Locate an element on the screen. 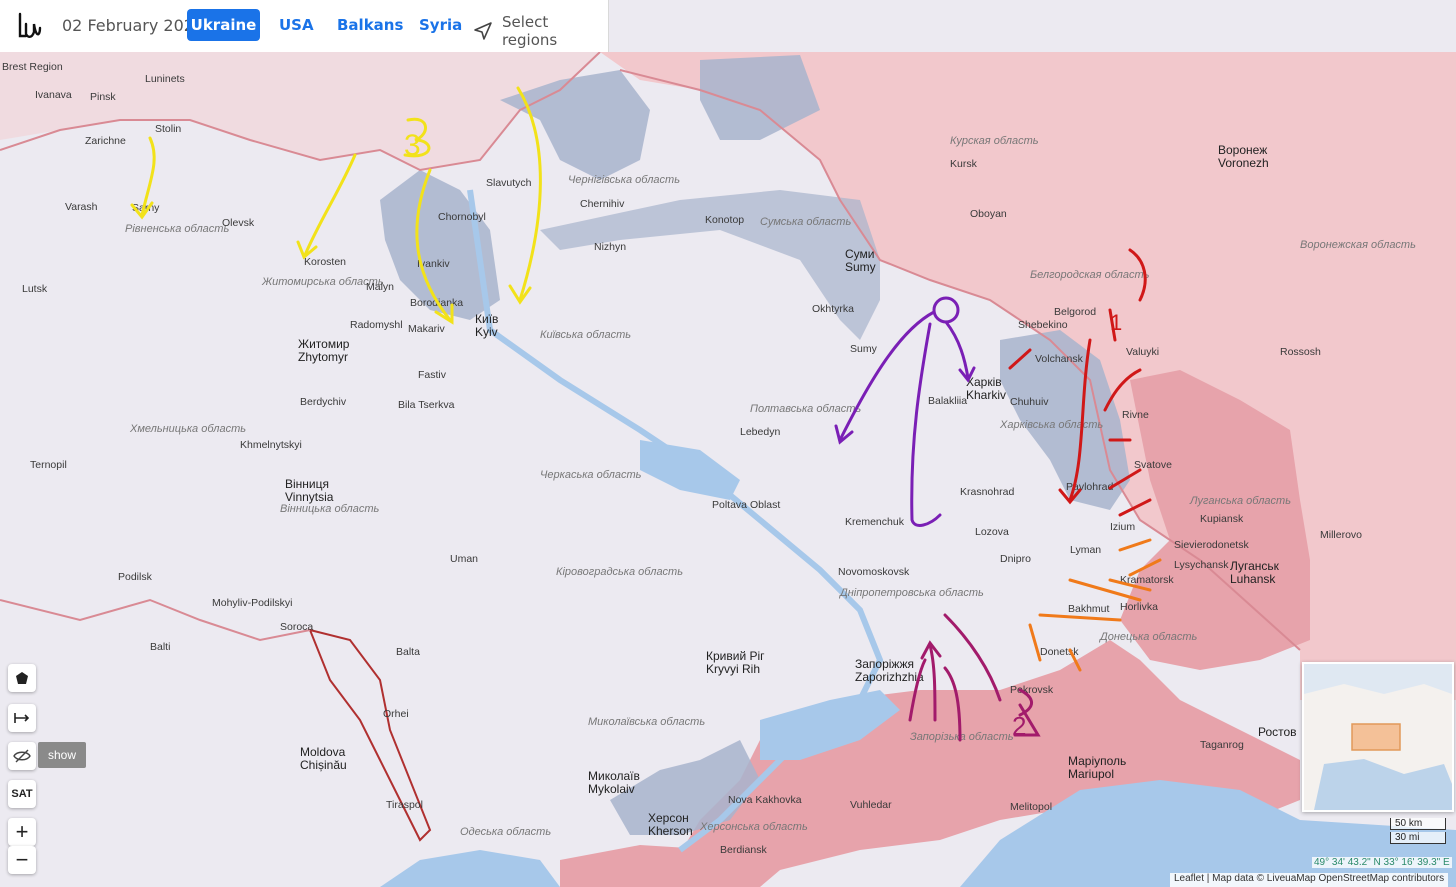  oblast-label: Полтавська область is located at coordinates (805, 409).